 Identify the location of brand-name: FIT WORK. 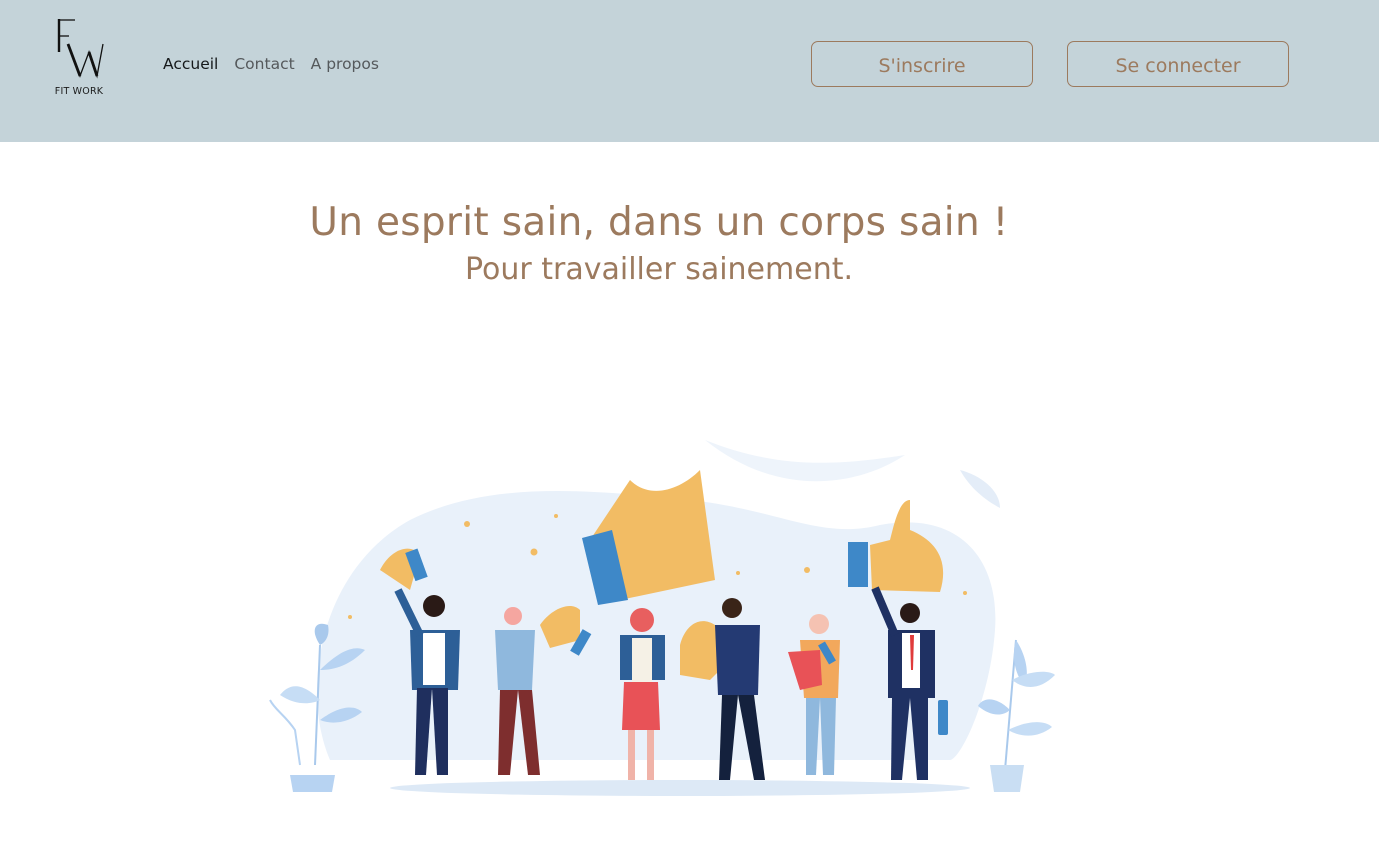
(79, 91).